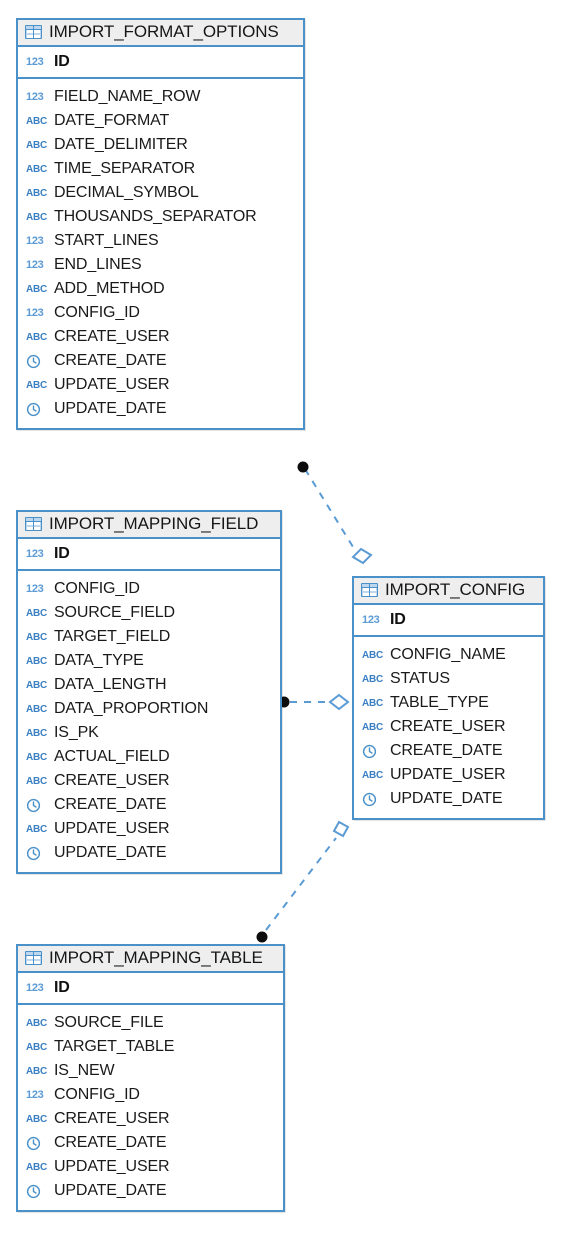  Describe the element at coordinates (439, 702) in the screenshot. I see `column-name: TABLE_TYPE` at that location.